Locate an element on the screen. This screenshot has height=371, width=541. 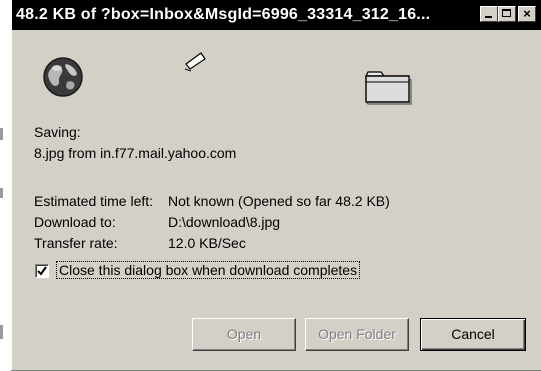
maximize-button is located at coordinates (507, 14).